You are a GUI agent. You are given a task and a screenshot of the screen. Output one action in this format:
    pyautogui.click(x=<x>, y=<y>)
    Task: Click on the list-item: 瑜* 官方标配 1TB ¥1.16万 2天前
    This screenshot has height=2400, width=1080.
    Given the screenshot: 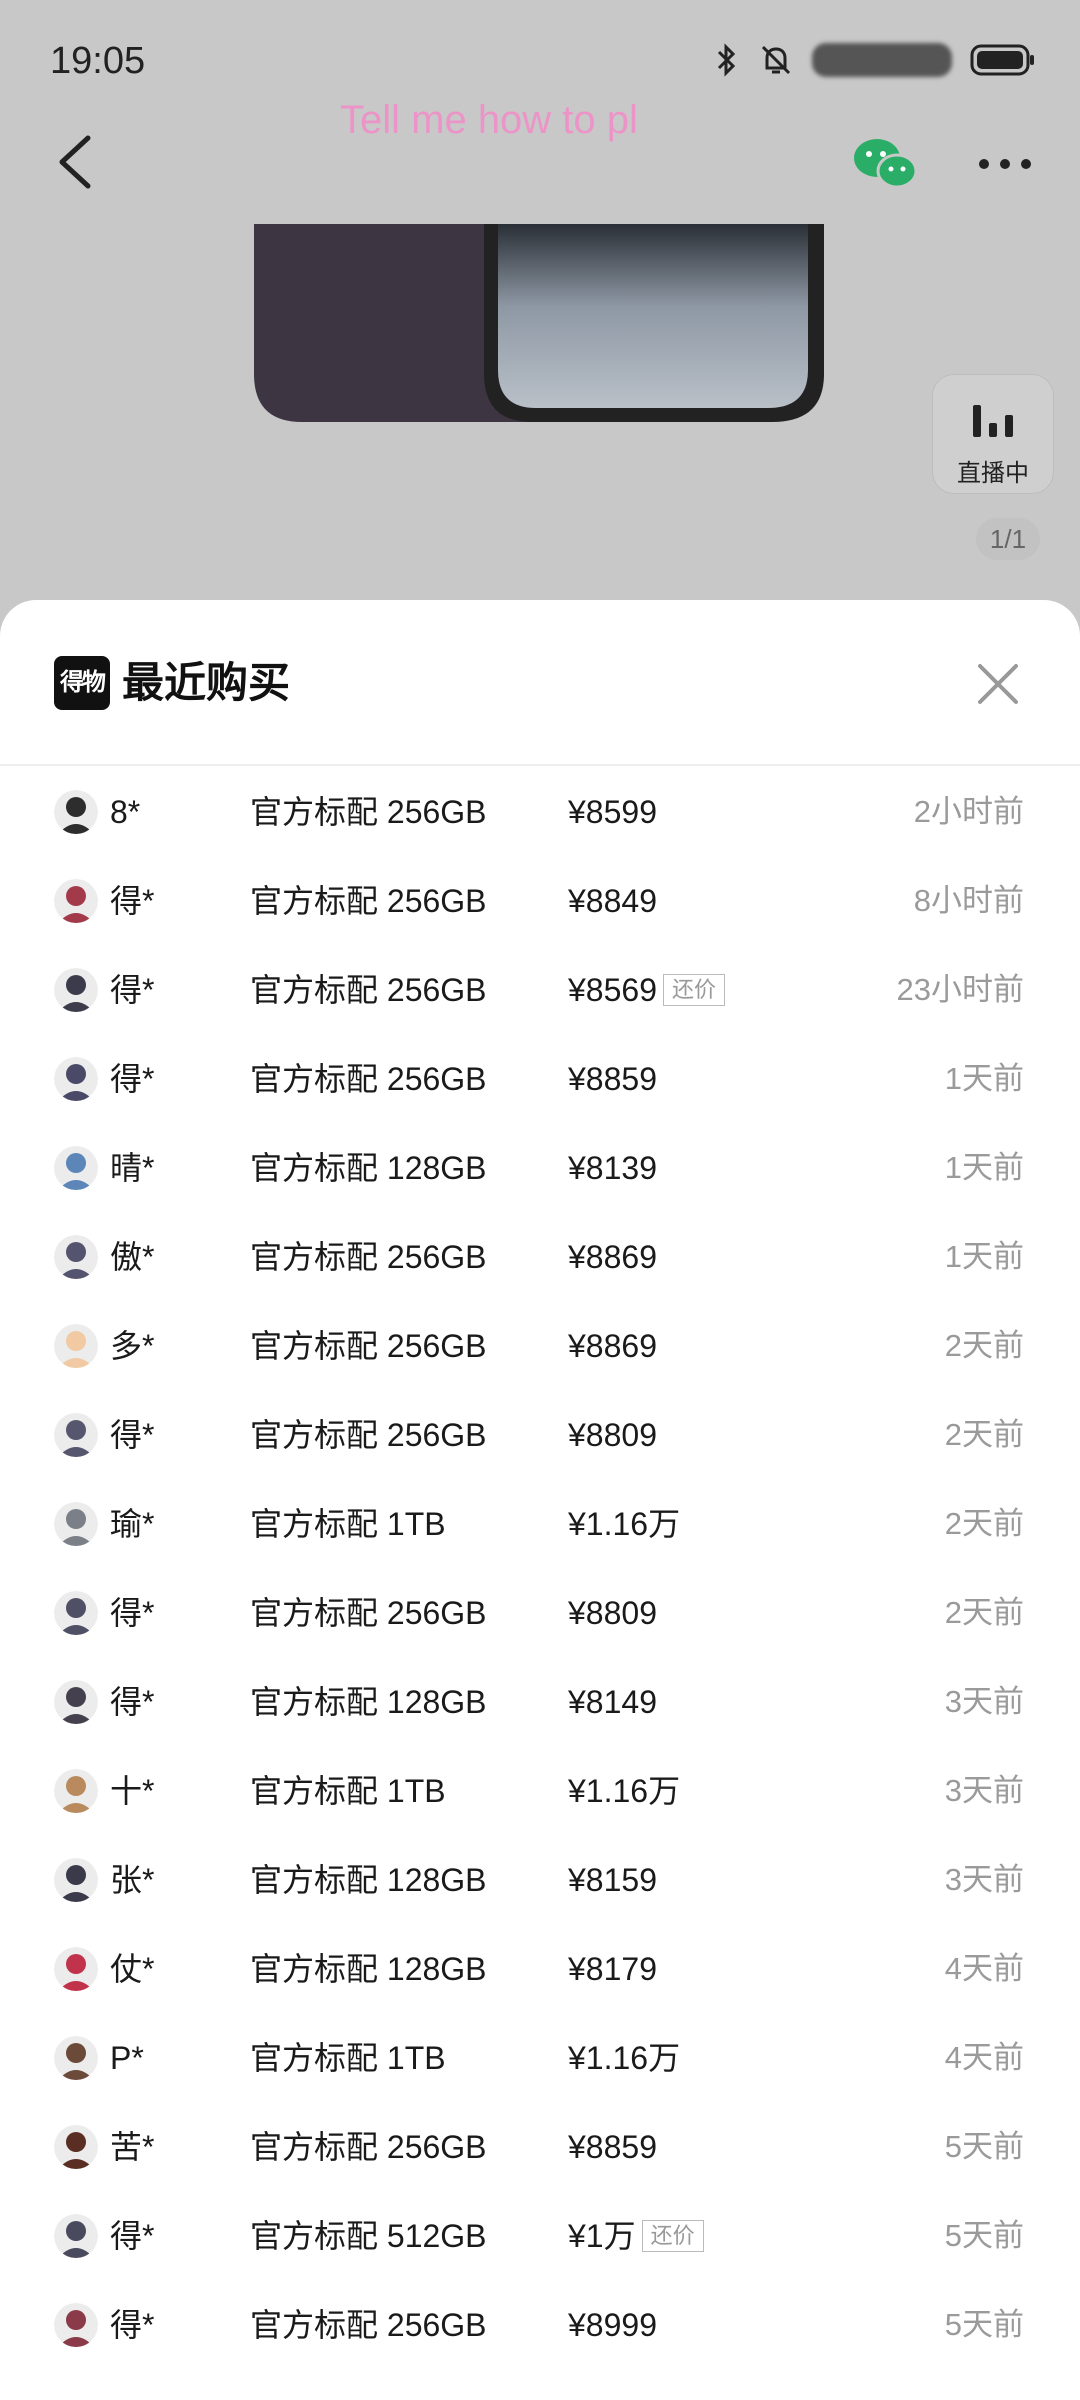 What is the action you would take?
    pyautogui.click(x=540, y=1522)
    